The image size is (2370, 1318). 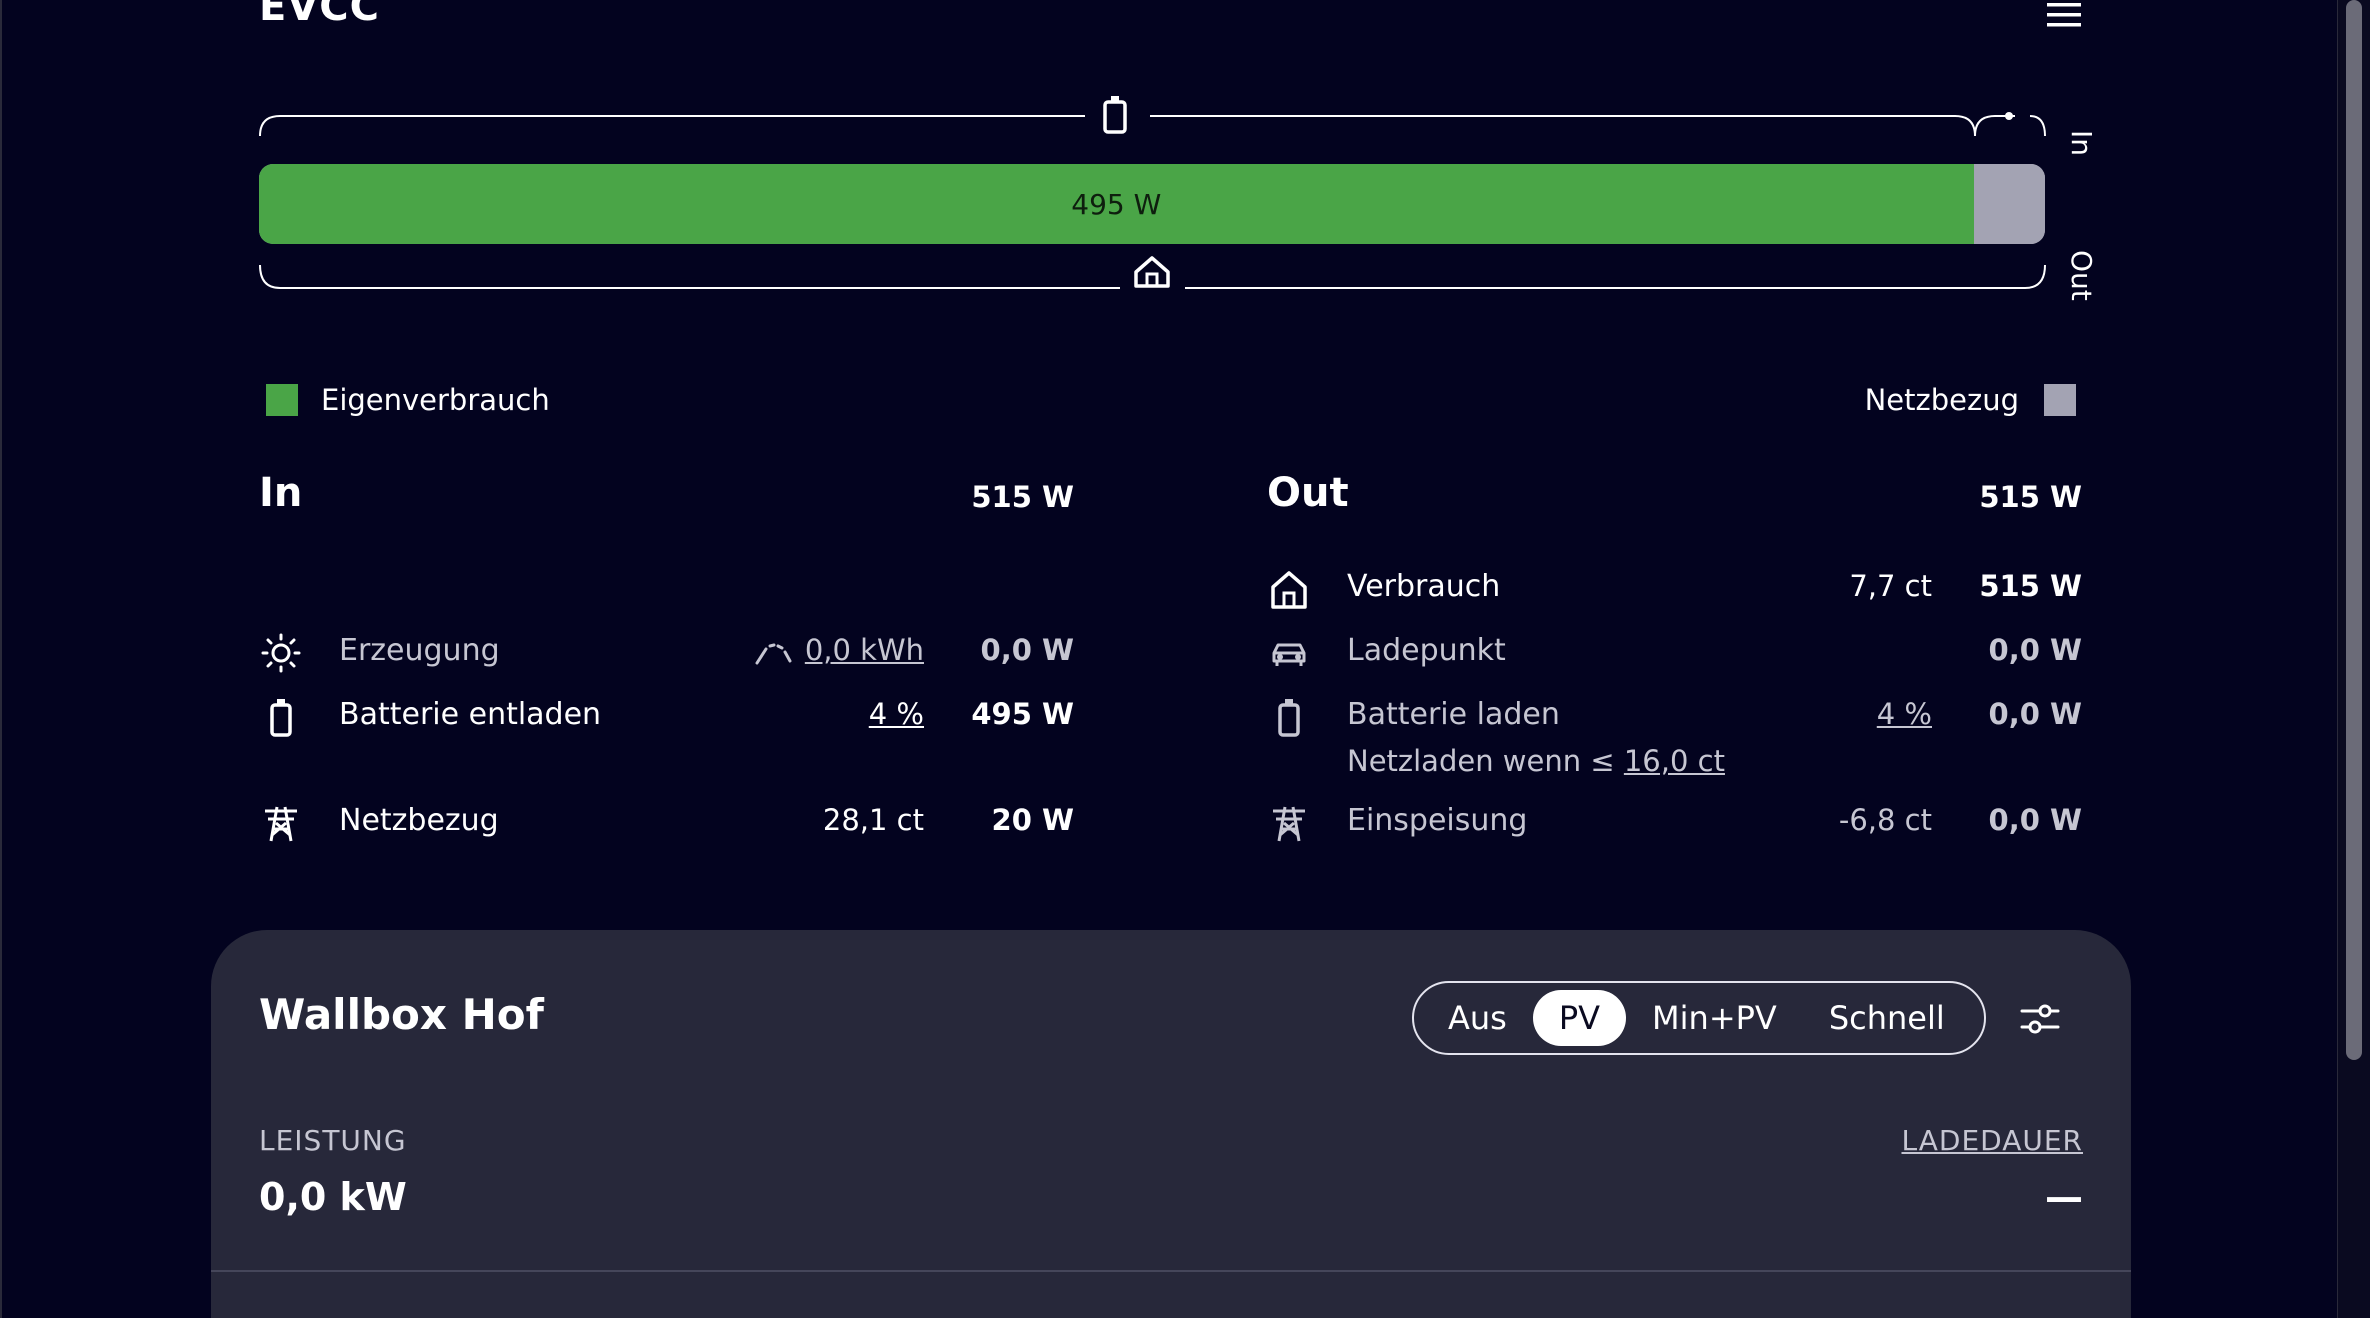 What do you see at coordinates (2064, 1197) in the screenshot?
I see `charge-duration-value: —` at bounding box center [2064, 1197].